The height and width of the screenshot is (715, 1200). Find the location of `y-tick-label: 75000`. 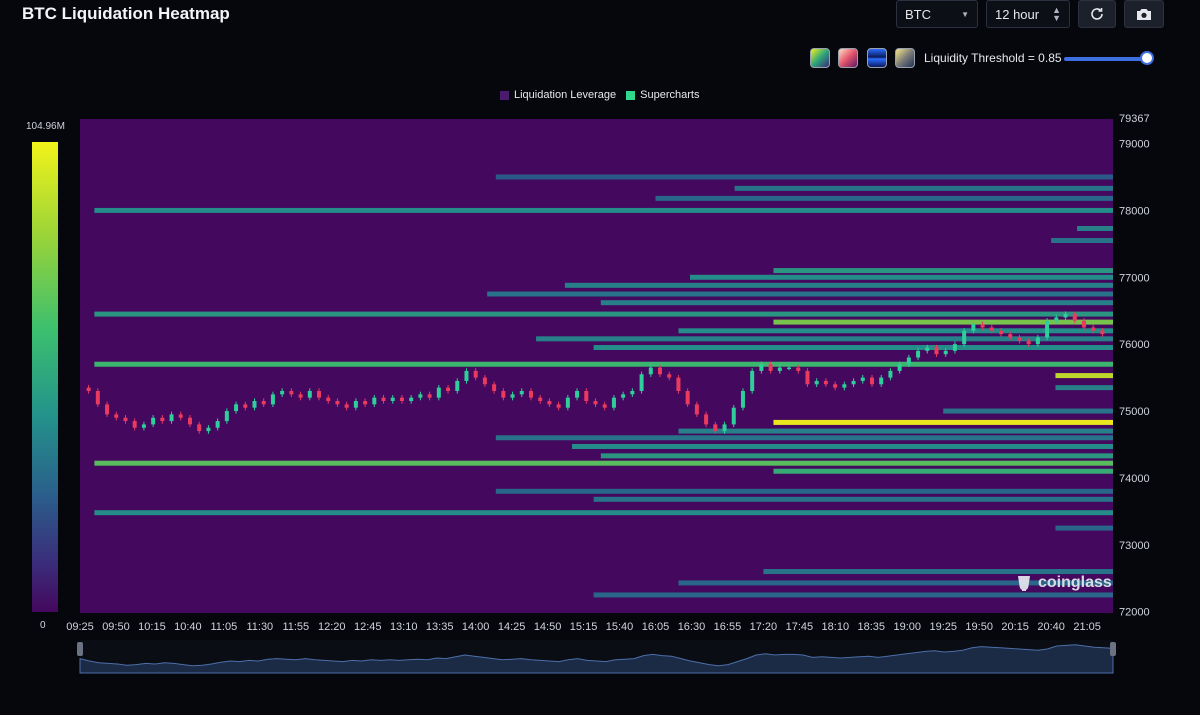

y-tick-label: 75000 is located at coordinates (1134, 412).